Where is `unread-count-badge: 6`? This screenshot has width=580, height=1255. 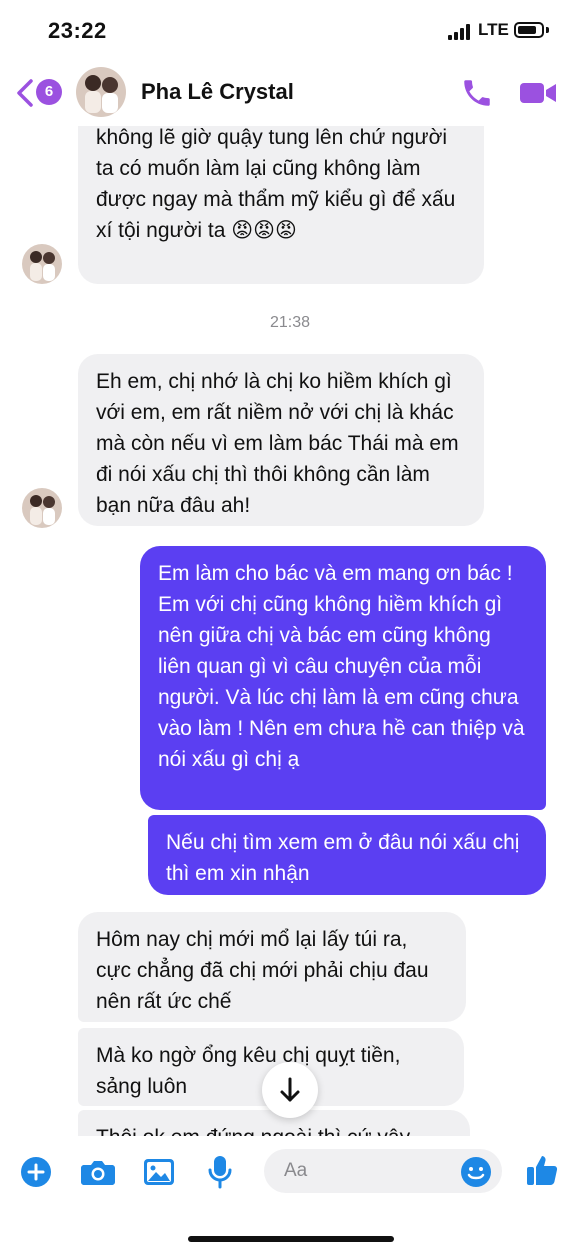 unread-count-badge: 6 is located at coordinates (49, 92).